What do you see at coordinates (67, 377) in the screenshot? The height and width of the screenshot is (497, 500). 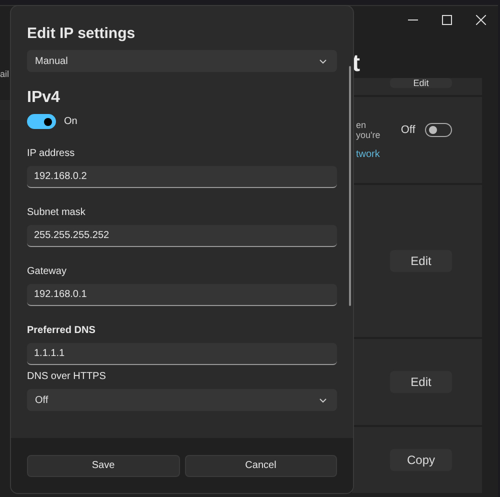 I see `field-label: DNS over HTTPS` at bounding box center [67, 377].